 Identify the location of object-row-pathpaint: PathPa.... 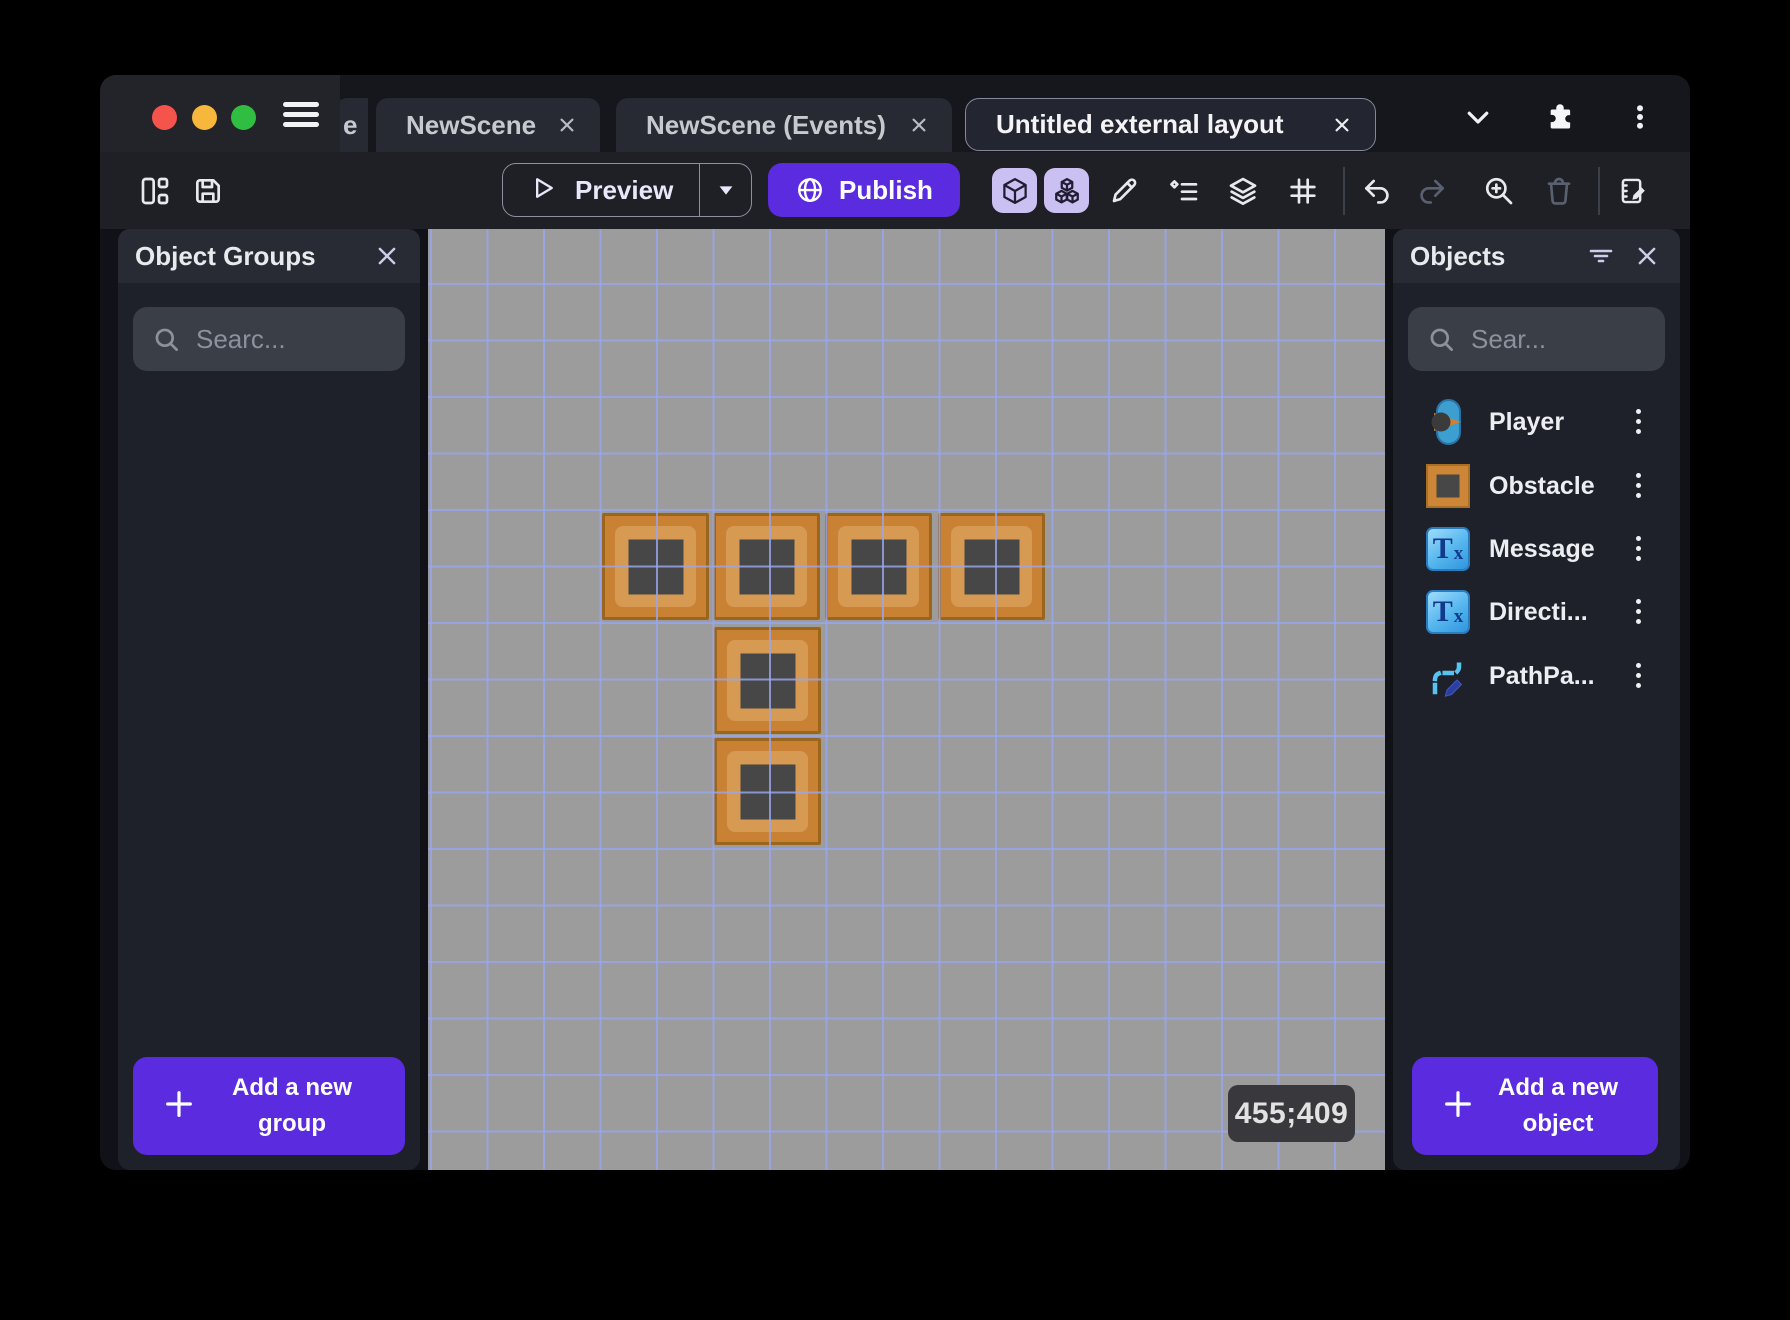
(1536, 676).